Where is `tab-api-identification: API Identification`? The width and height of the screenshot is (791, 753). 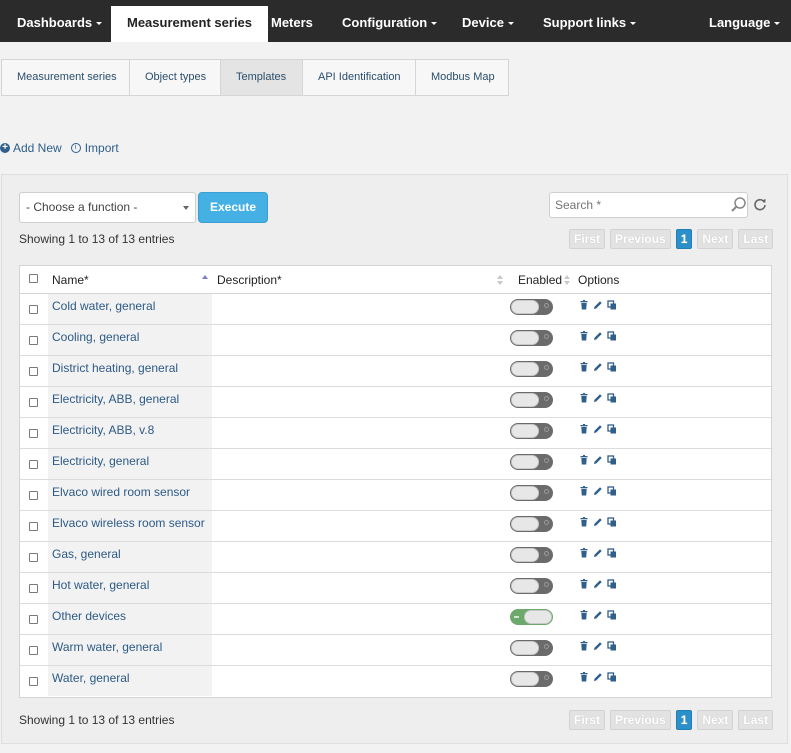 tab-api-identification: API Identification is located at coordinates (359, 77).